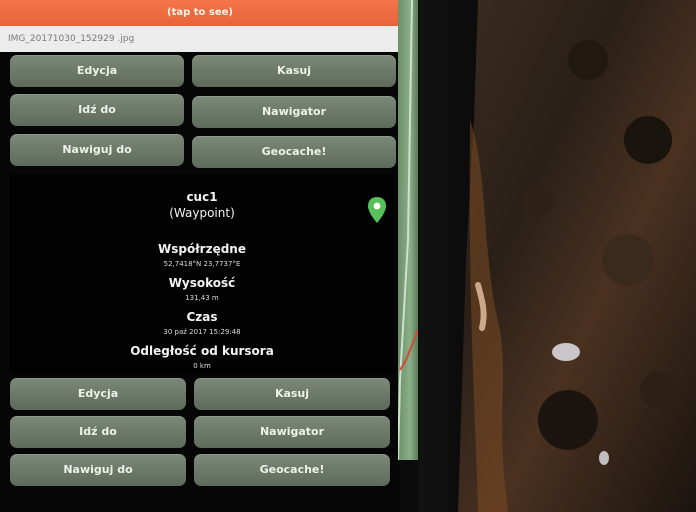  Describe the element at coordinates (294, 112) in the screenshot. I see `navigator-button: Nawigator` at that location.